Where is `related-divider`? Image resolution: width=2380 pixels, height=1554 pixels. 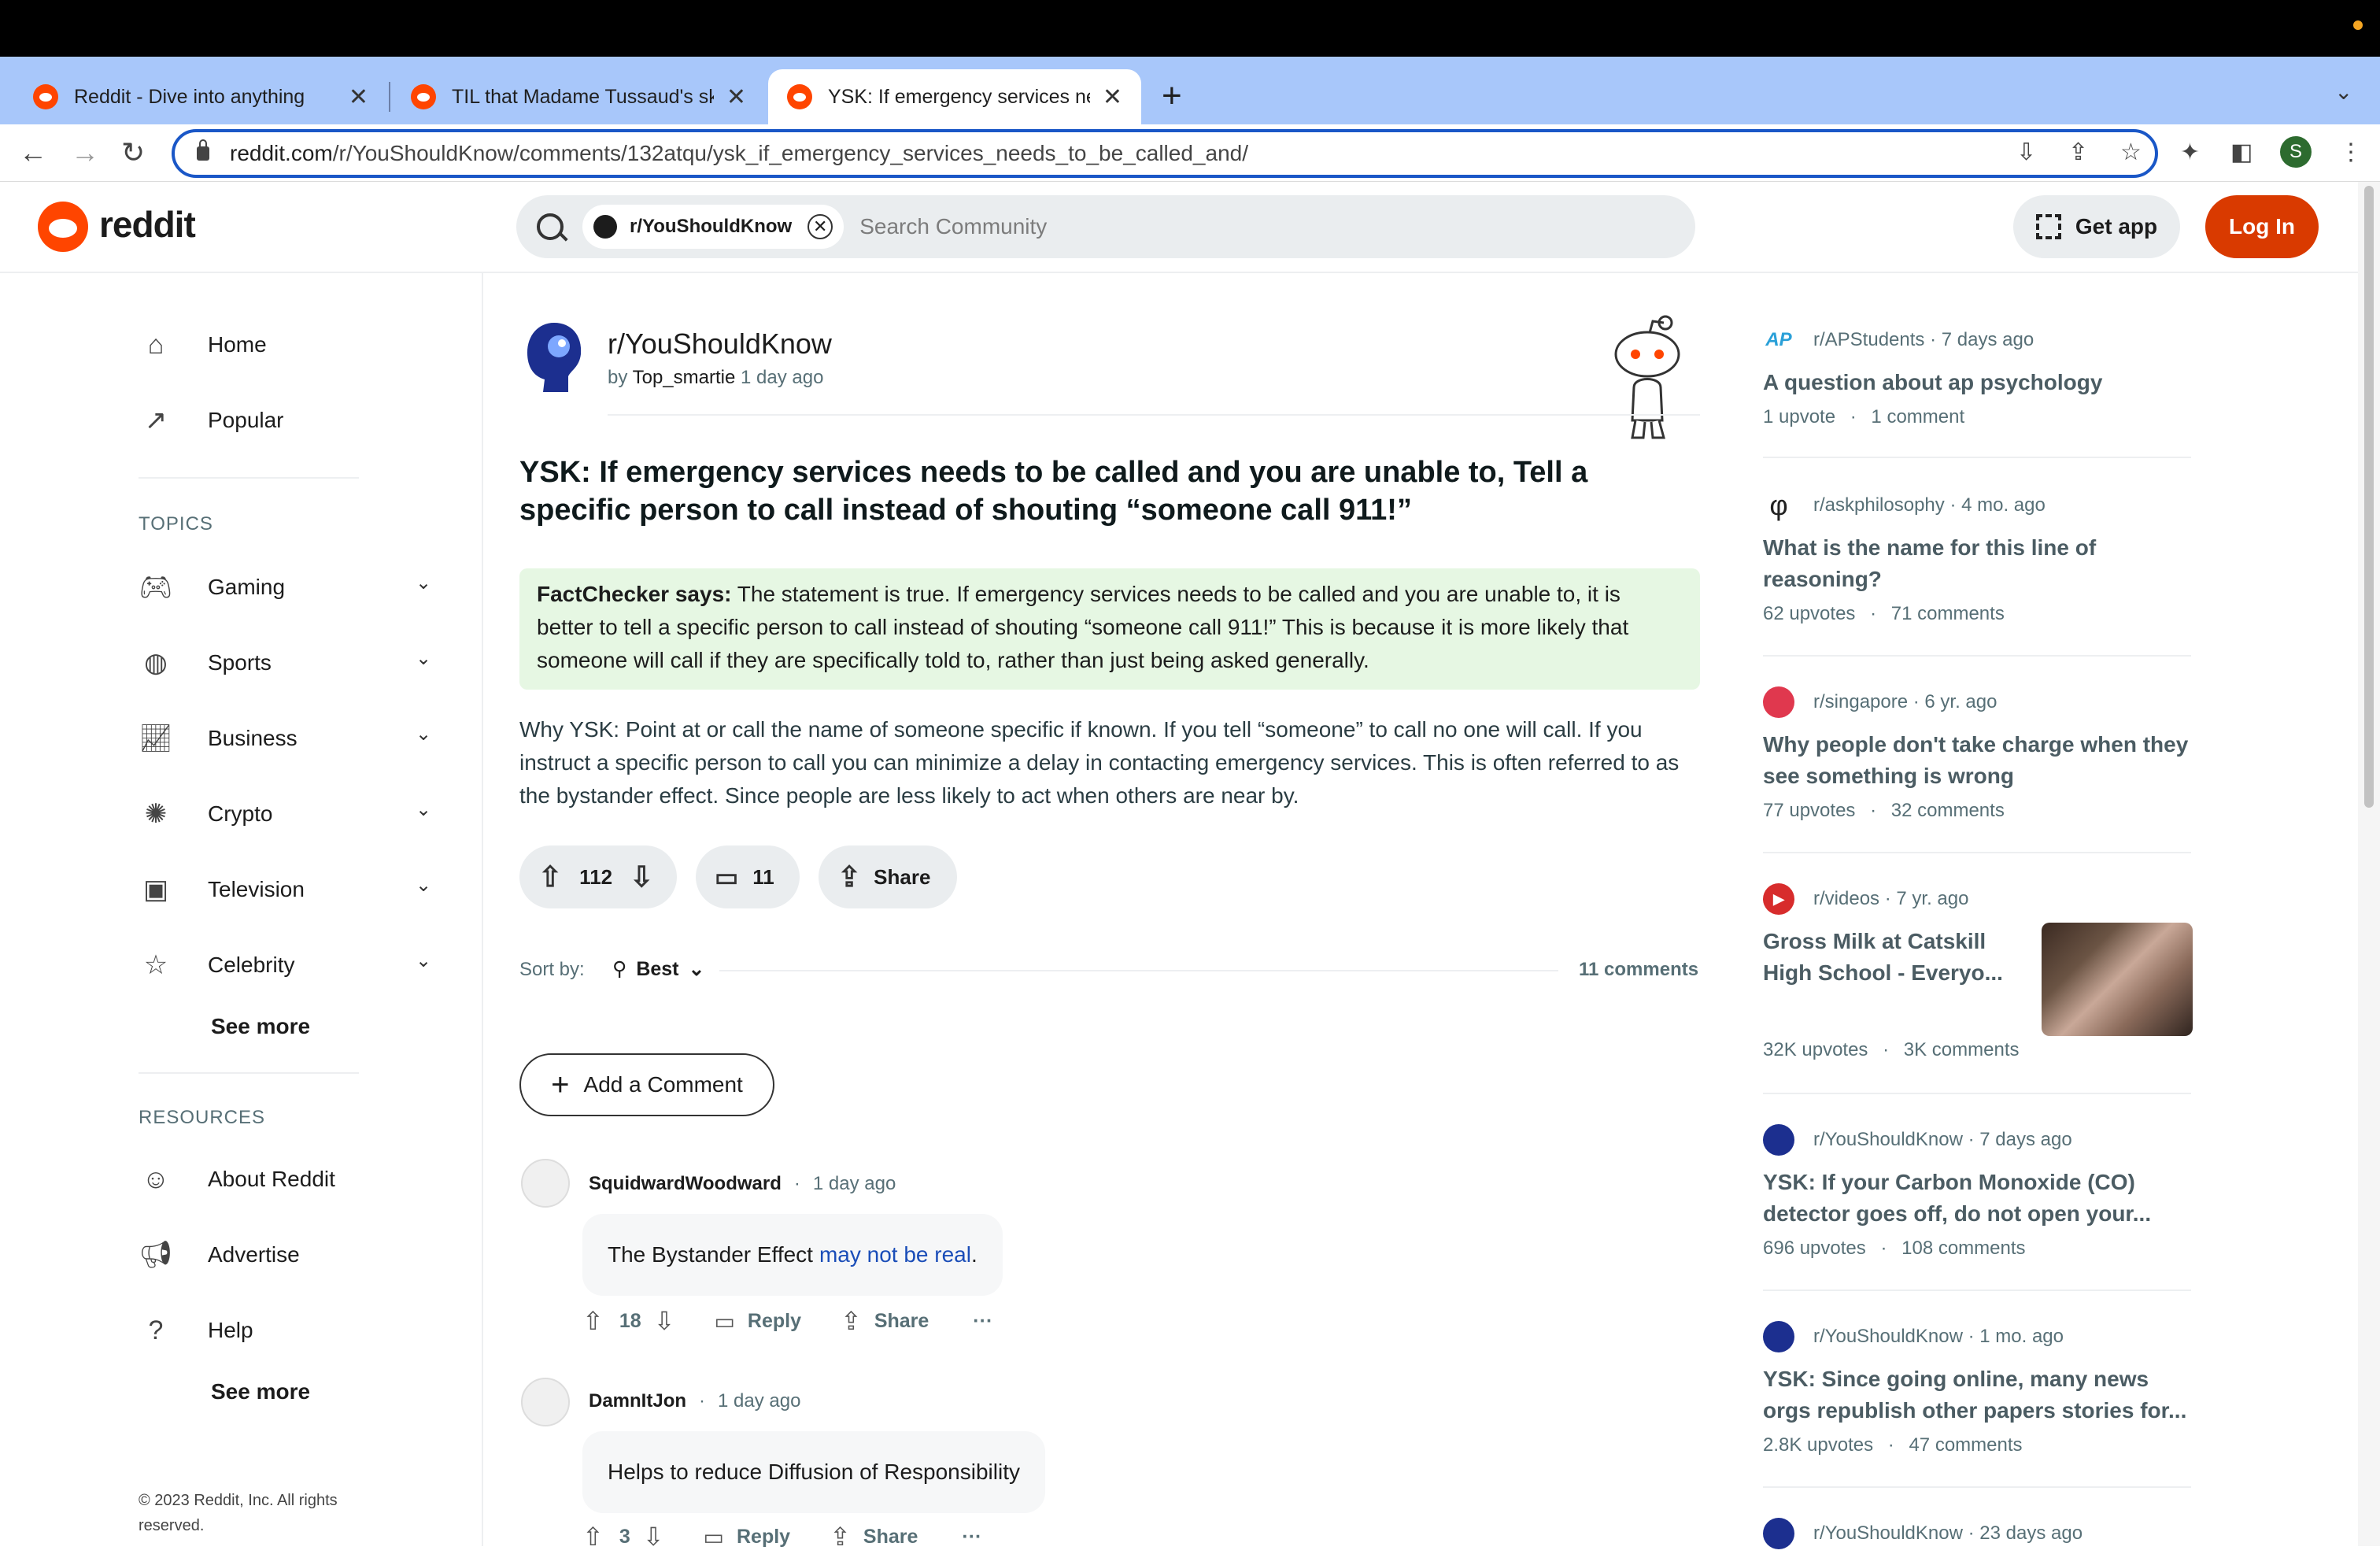
related-divider is located at coordinates (1977, 457).